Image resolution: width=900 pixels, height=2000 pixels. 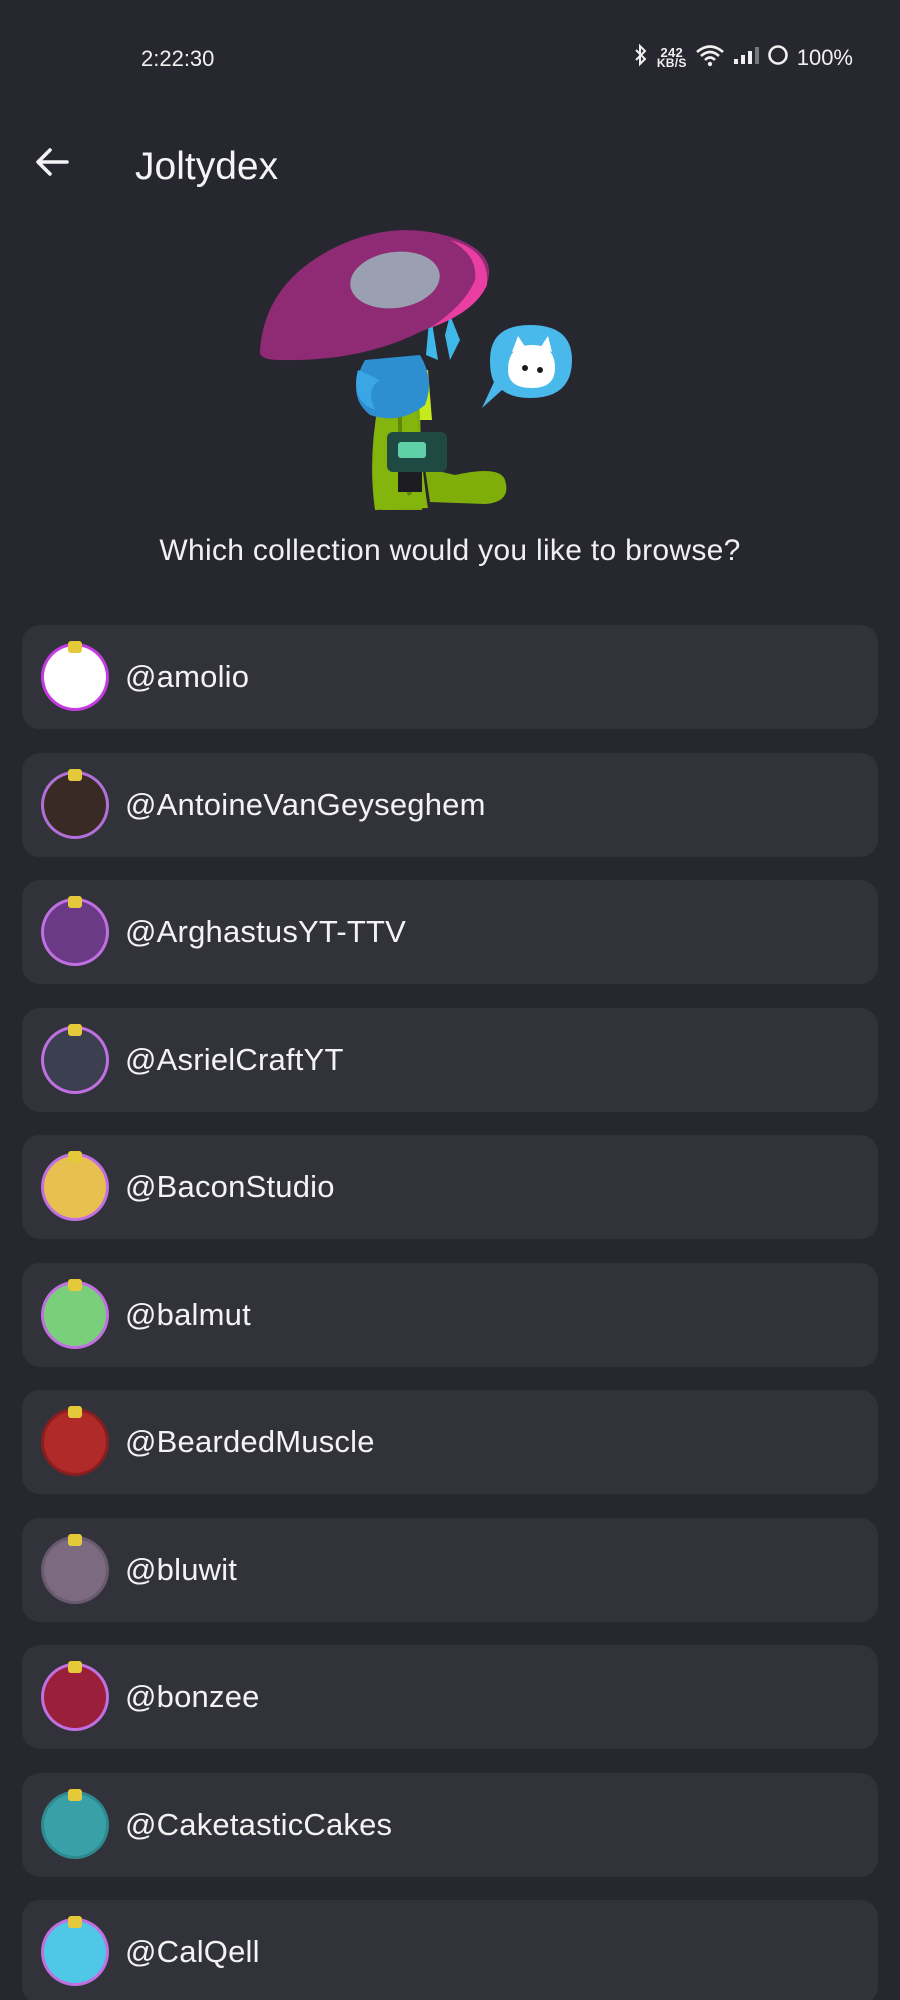 I want to click on back-button, so click(x=52, y=162).